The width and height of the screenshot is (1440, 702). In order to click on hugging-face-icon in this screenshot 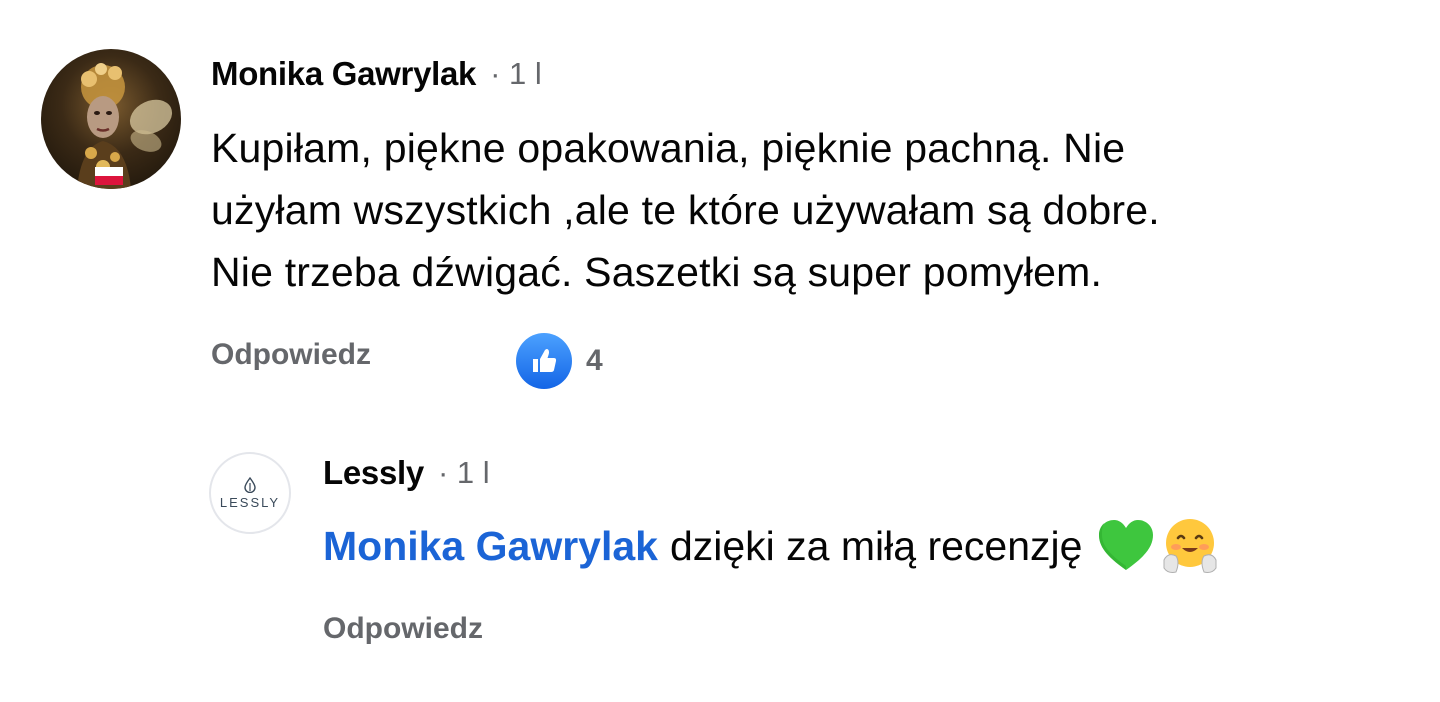, I will do `click(1190, 546)`.